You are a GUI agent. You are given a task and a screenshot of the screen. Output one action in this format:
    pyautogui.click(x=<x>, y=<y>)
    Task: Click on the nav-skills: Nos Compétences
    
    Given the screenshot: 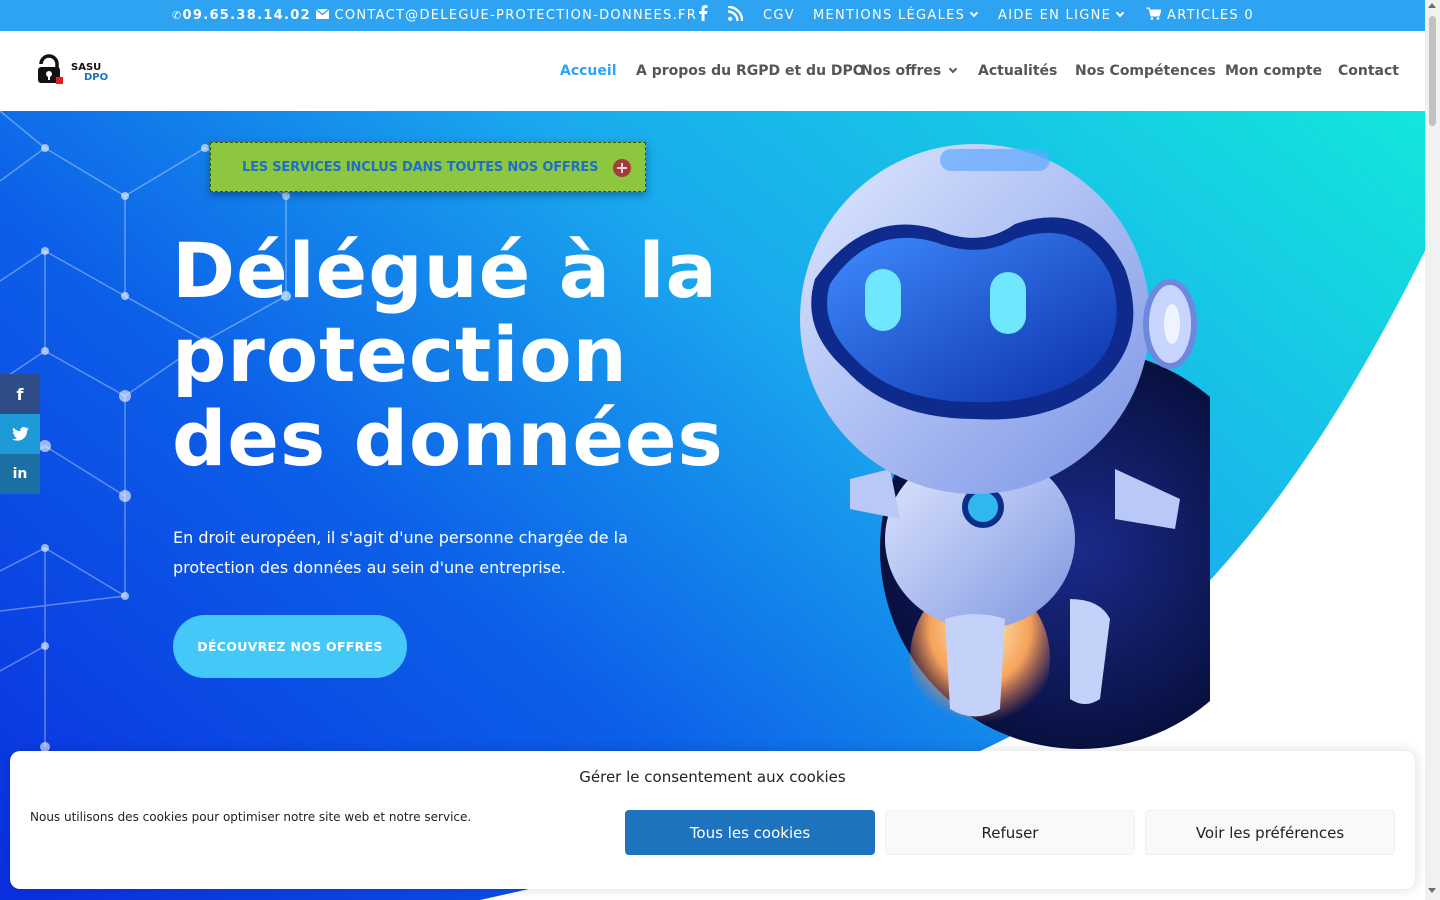 What is the action you would take?
    pyautogui.click(x=1145, y=71)
    